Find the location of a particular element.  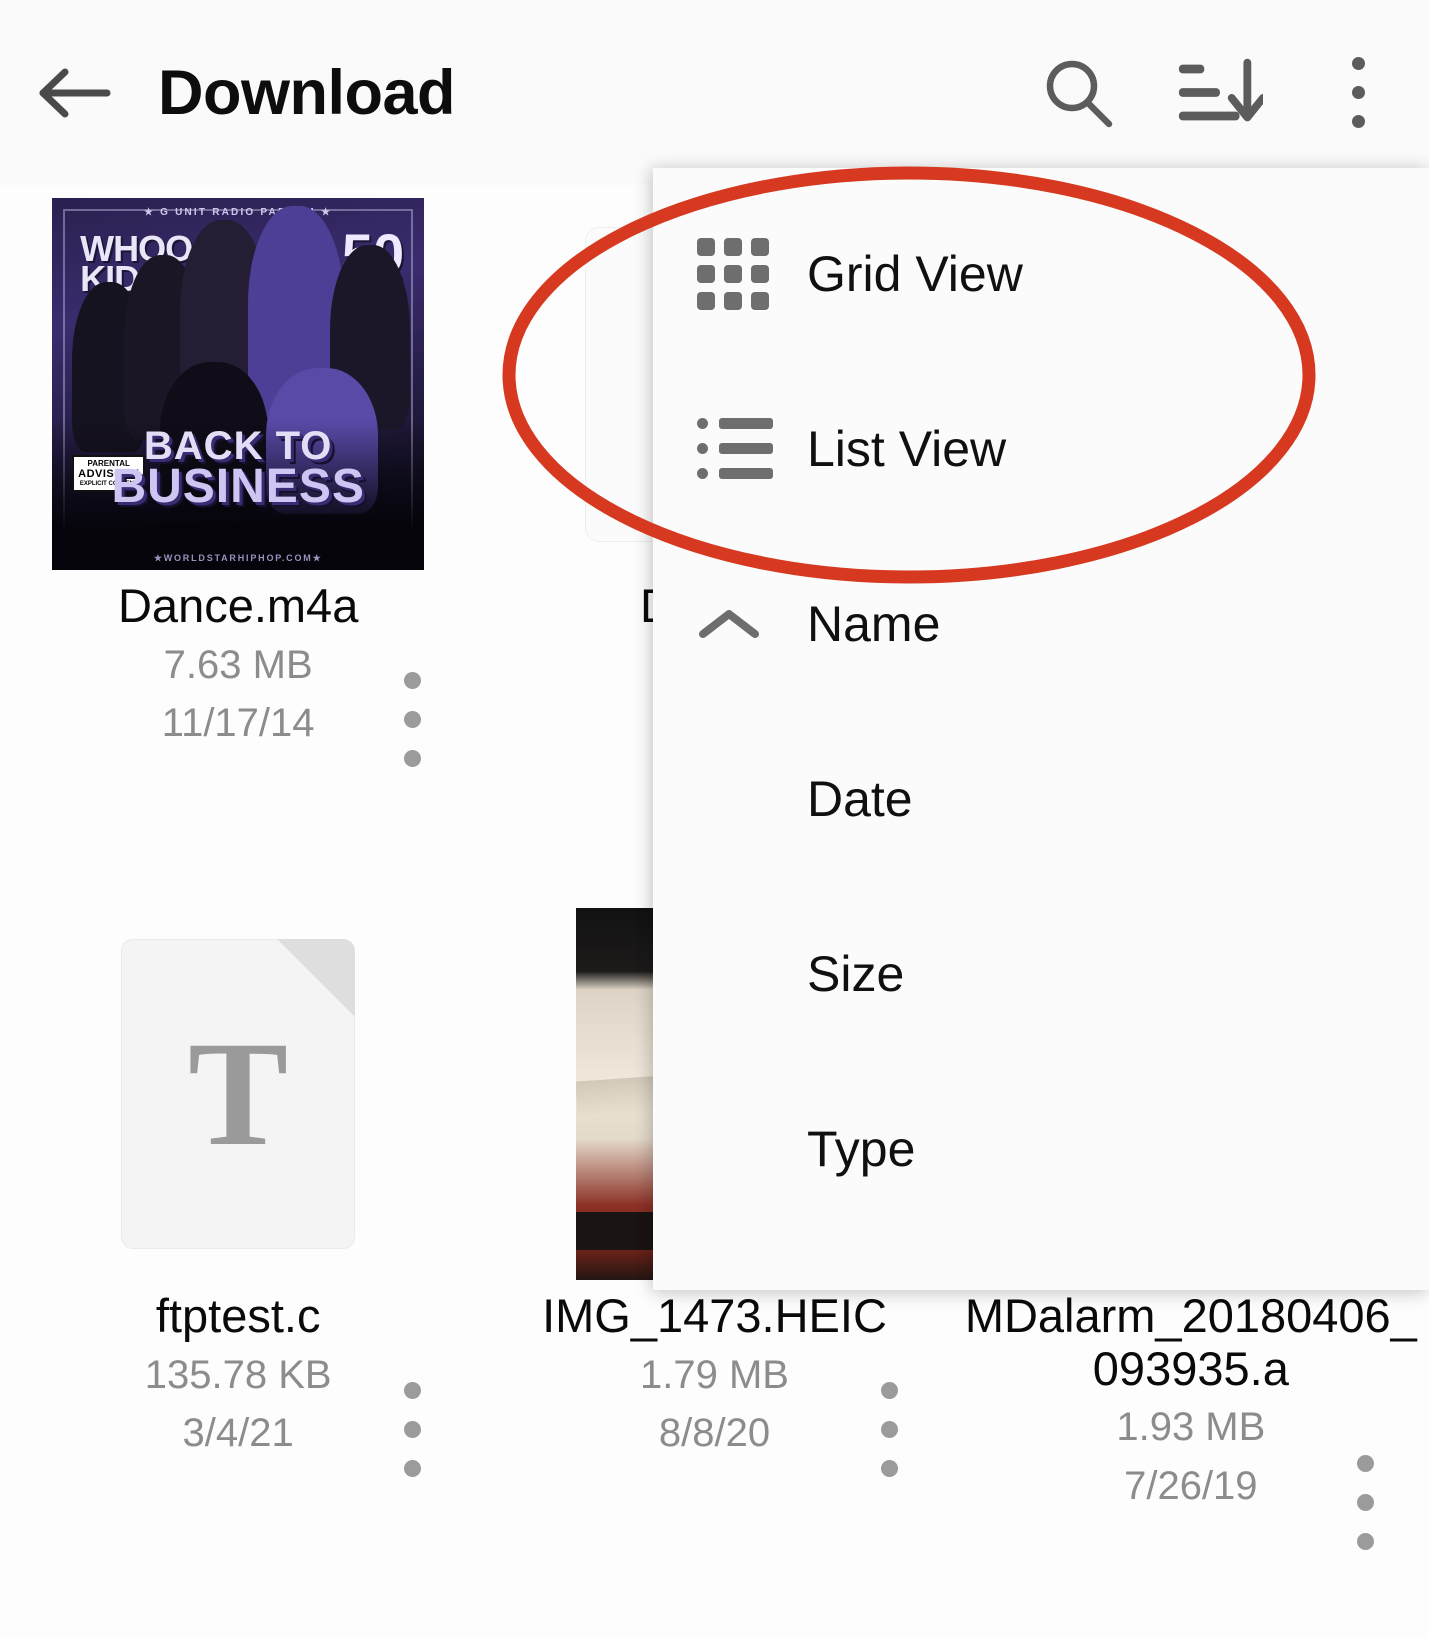

file-size: 135.78 KB is located at coordinates (238, 1374).